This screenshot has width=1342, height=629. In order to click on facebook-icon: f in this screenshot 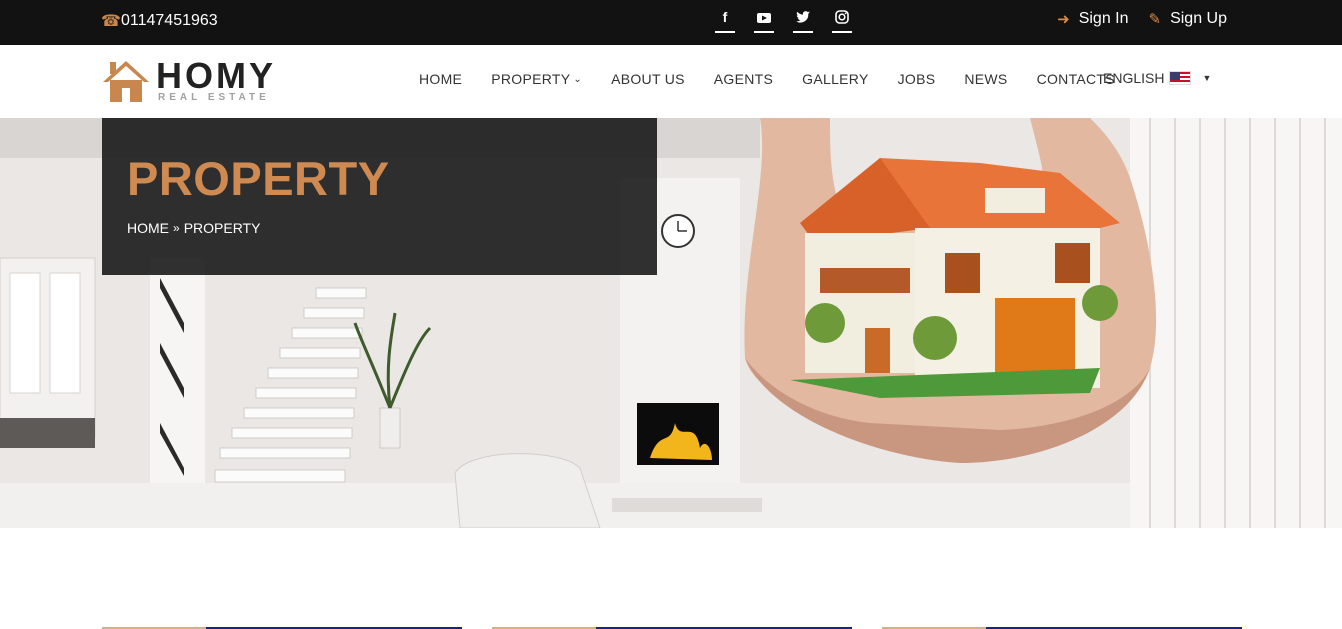, I will do `click(725, 21)`.